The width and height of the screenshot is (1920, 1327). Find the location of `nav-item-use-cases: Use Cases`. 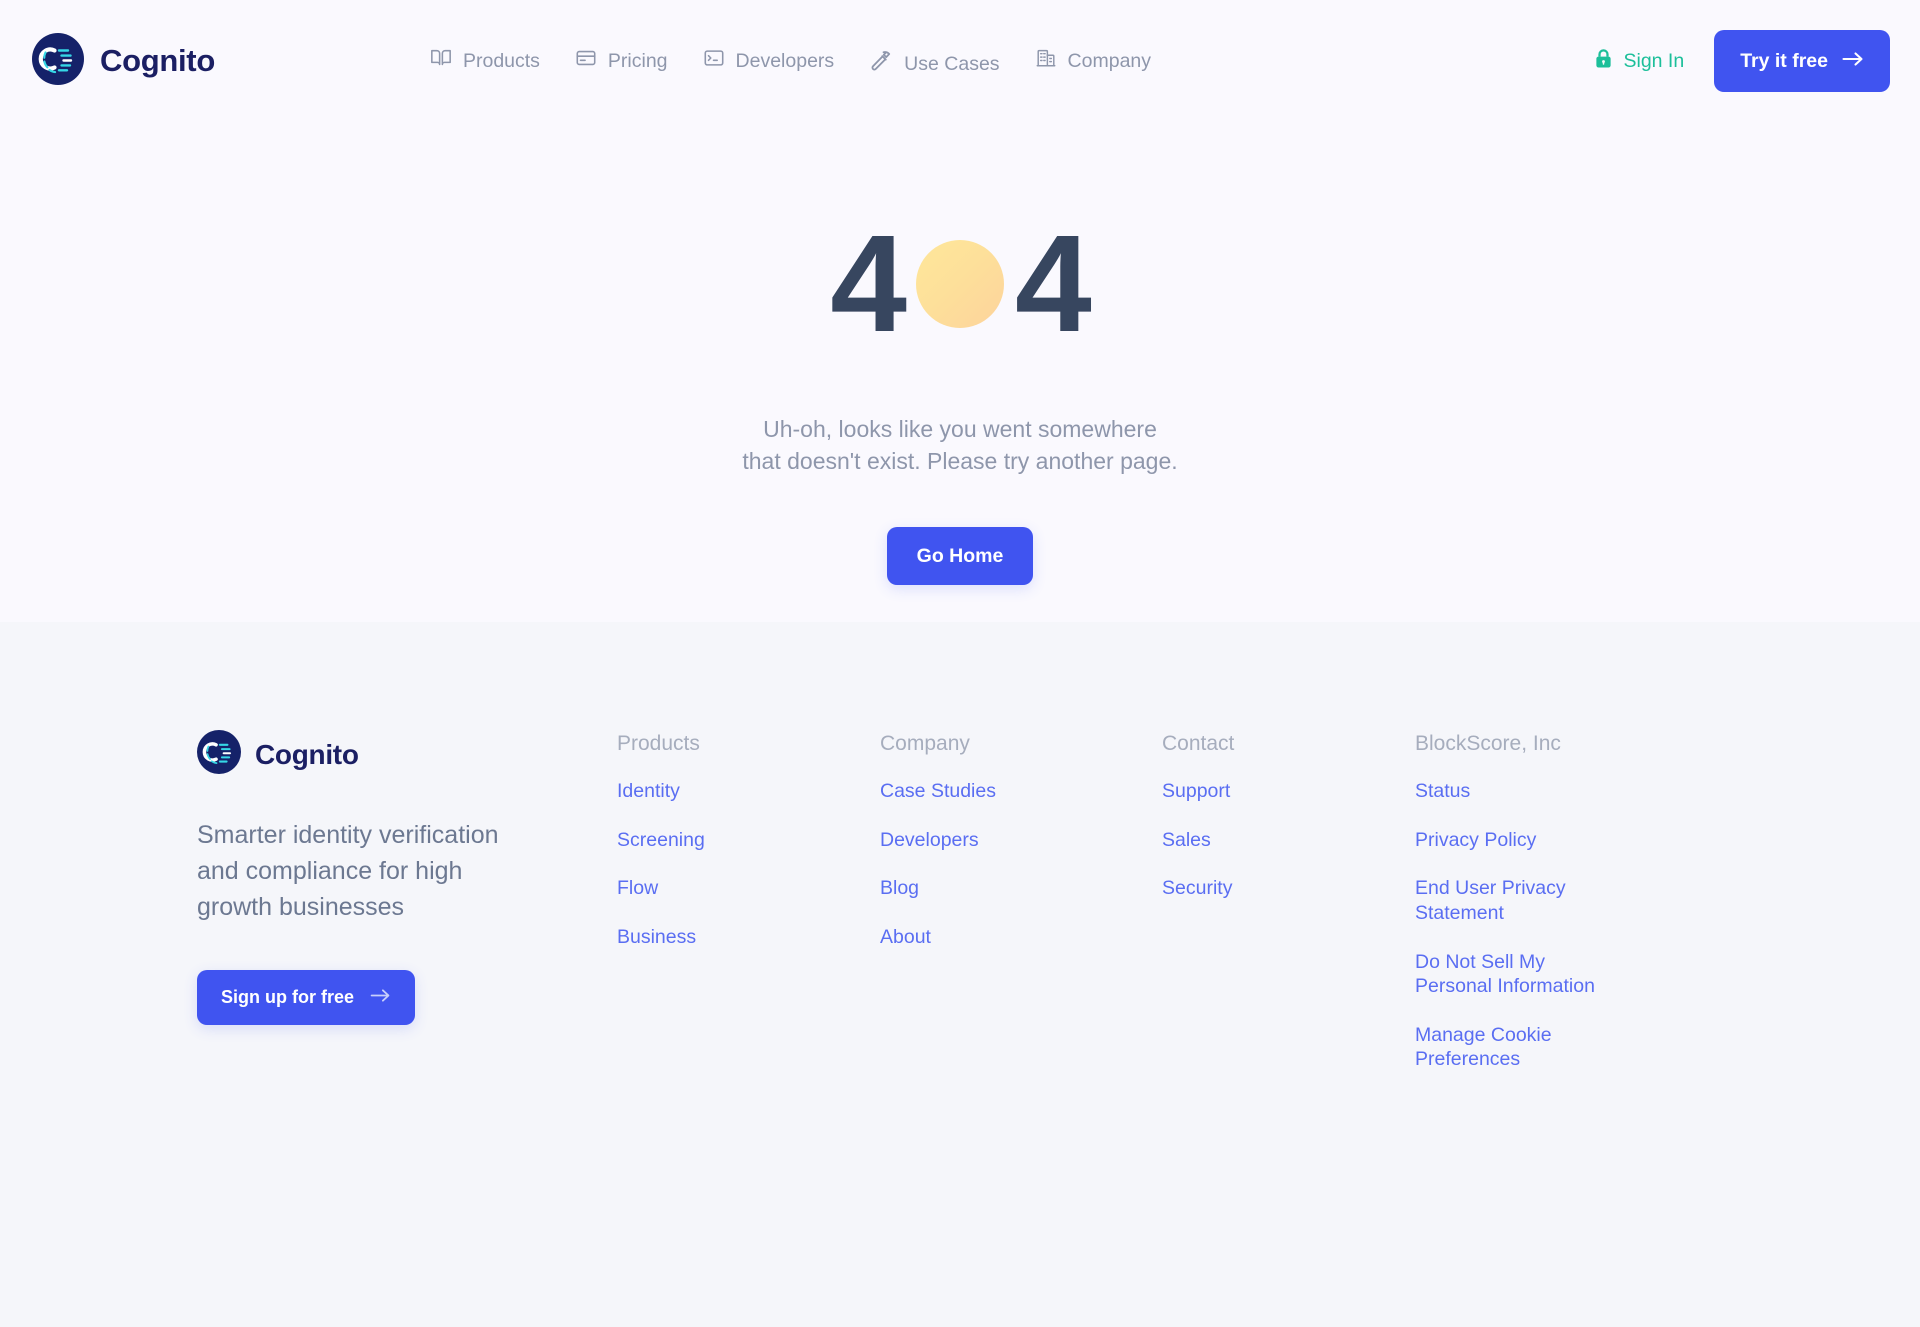

nav-item-use-cases: Use Cases is located at coordinates (934, 64).